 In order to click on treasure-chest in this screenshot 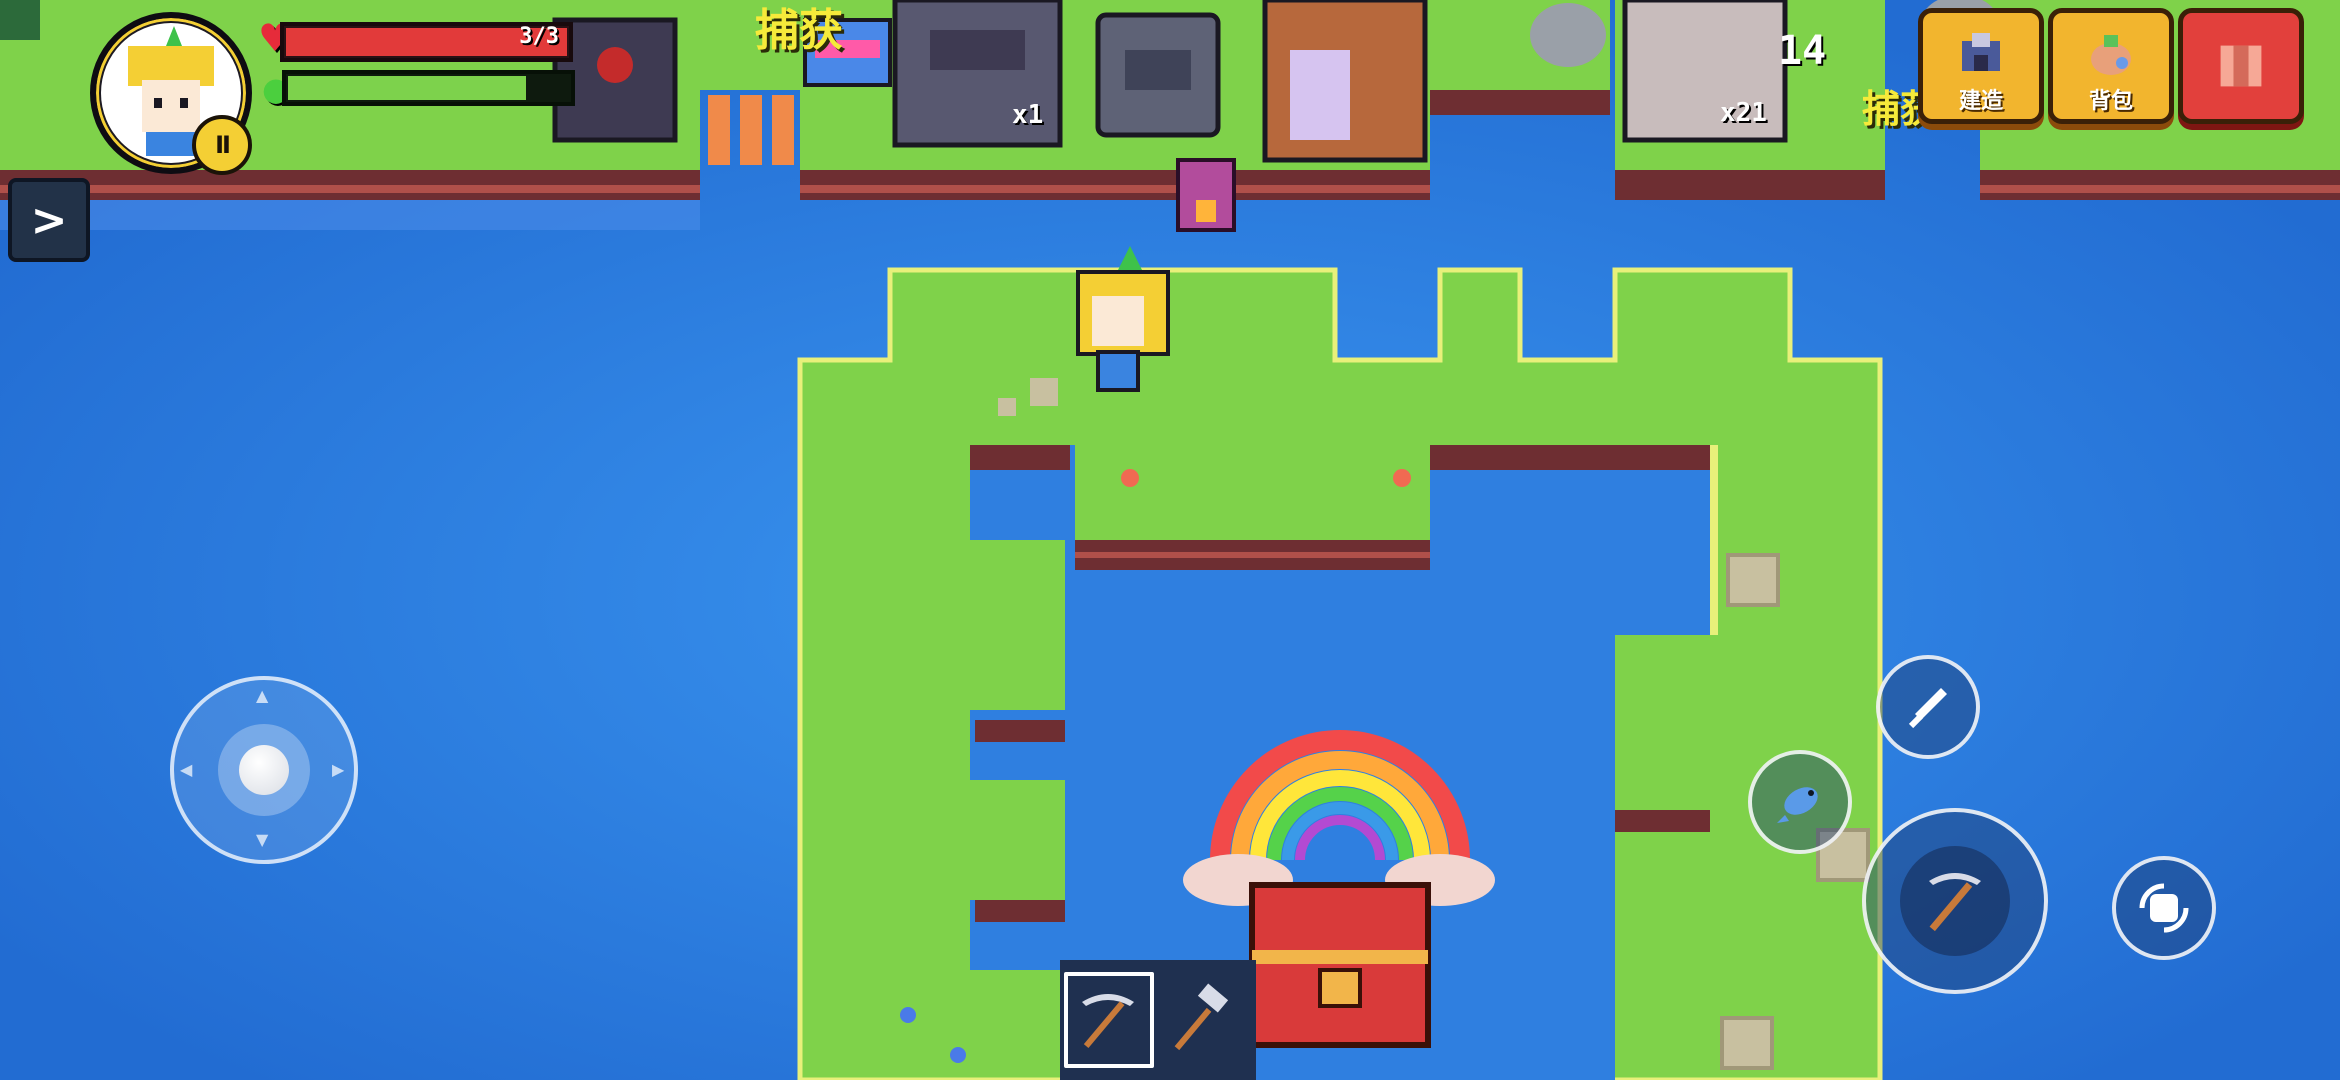, I will do `click(1340, 965)`.